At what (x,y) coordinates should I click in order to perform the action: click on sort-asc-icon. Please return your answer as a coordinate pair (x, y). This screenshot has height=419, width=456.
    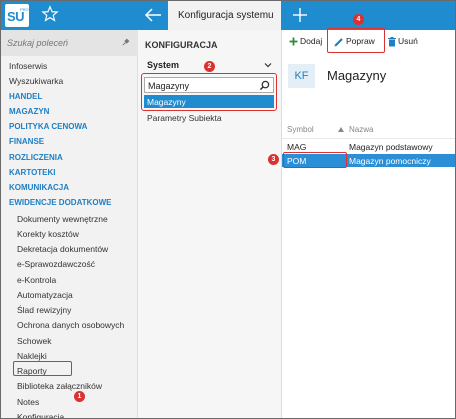
    Looking at the image, I should click on (341, 129).